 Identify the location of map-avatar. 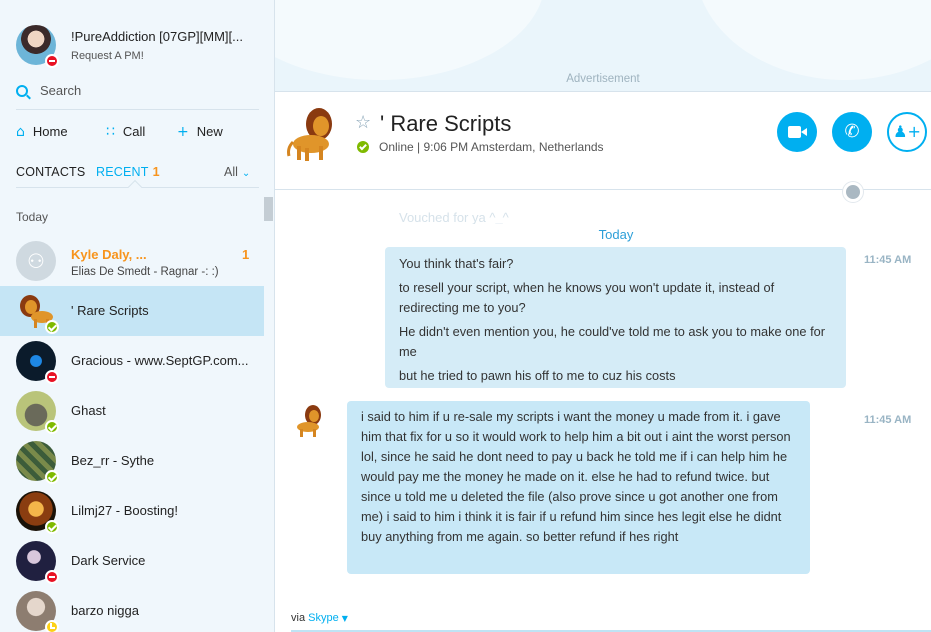
(37, 462).